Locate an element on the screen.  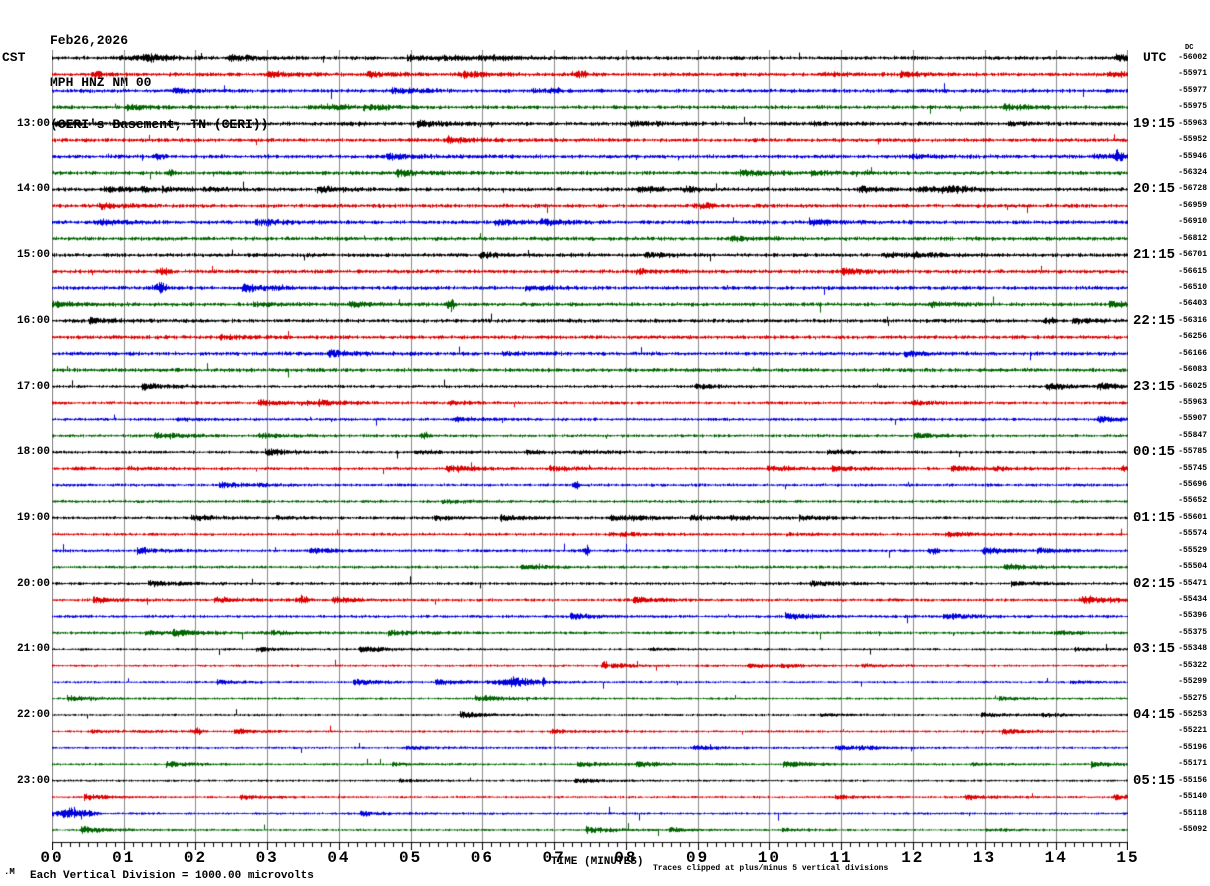
dc-offset-value: -55971 is located at coordinates (1192, 74).